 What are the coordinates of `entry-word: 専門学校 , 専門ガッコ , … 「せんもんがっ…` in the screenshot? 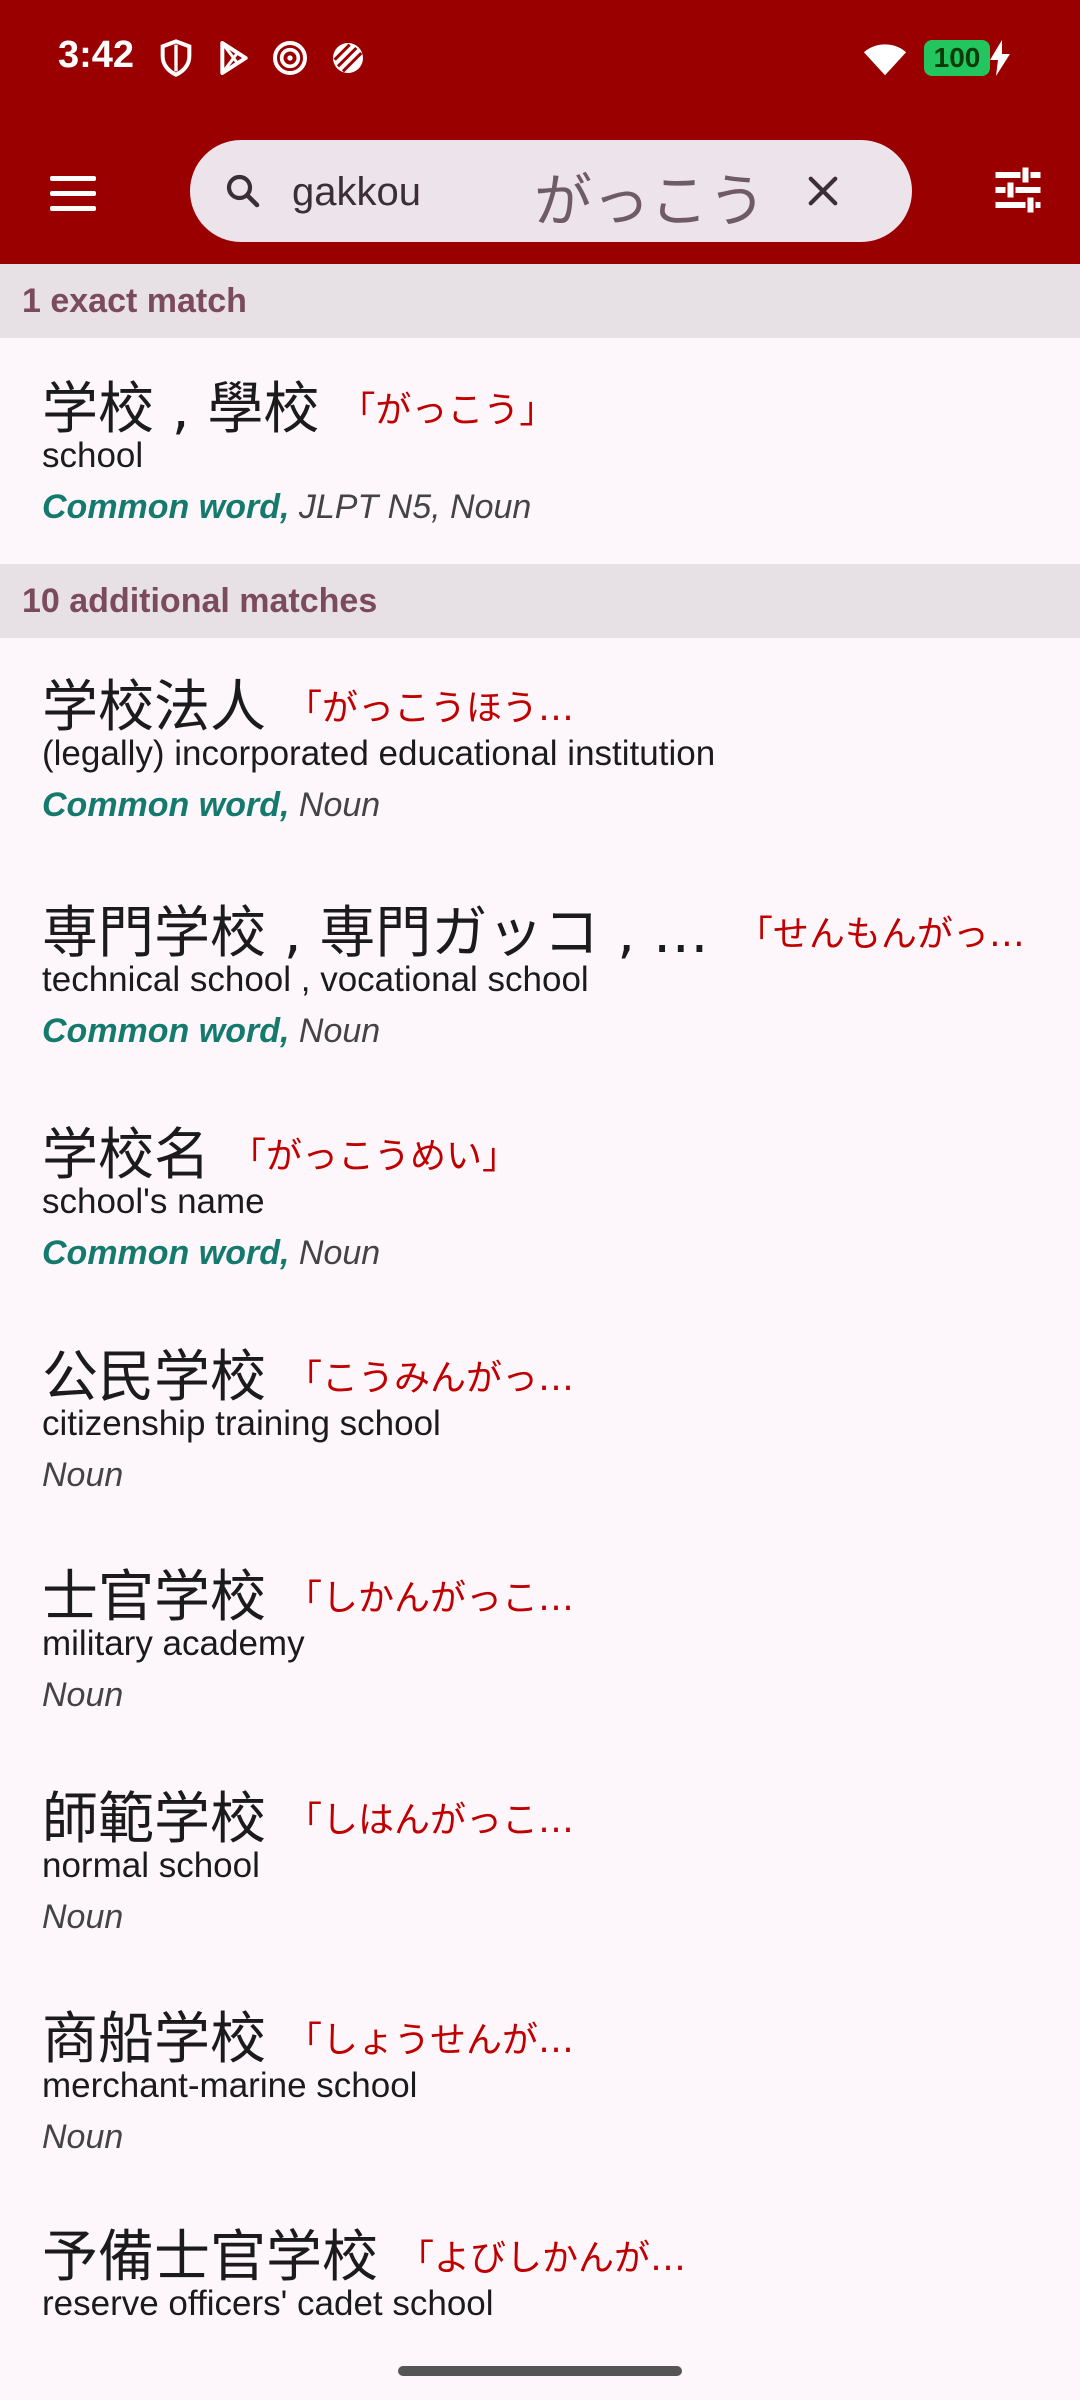 It's located at (533, 933).